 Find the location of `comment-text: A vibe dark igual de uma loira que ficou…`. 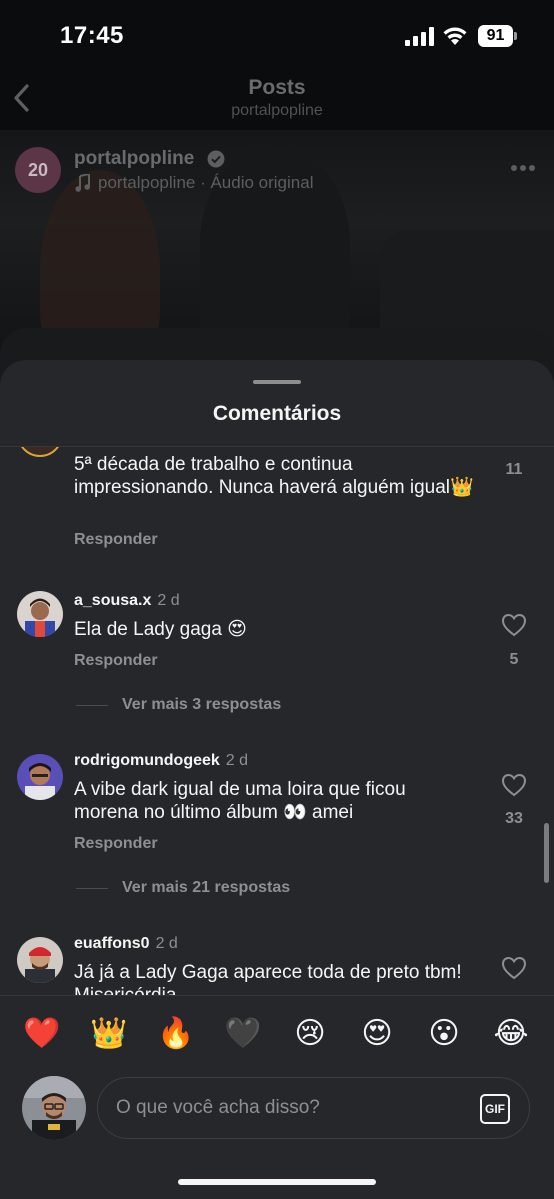

comment-text: A vibe dark igual de uma loira que ficou… is located at coordinates (240, 801).